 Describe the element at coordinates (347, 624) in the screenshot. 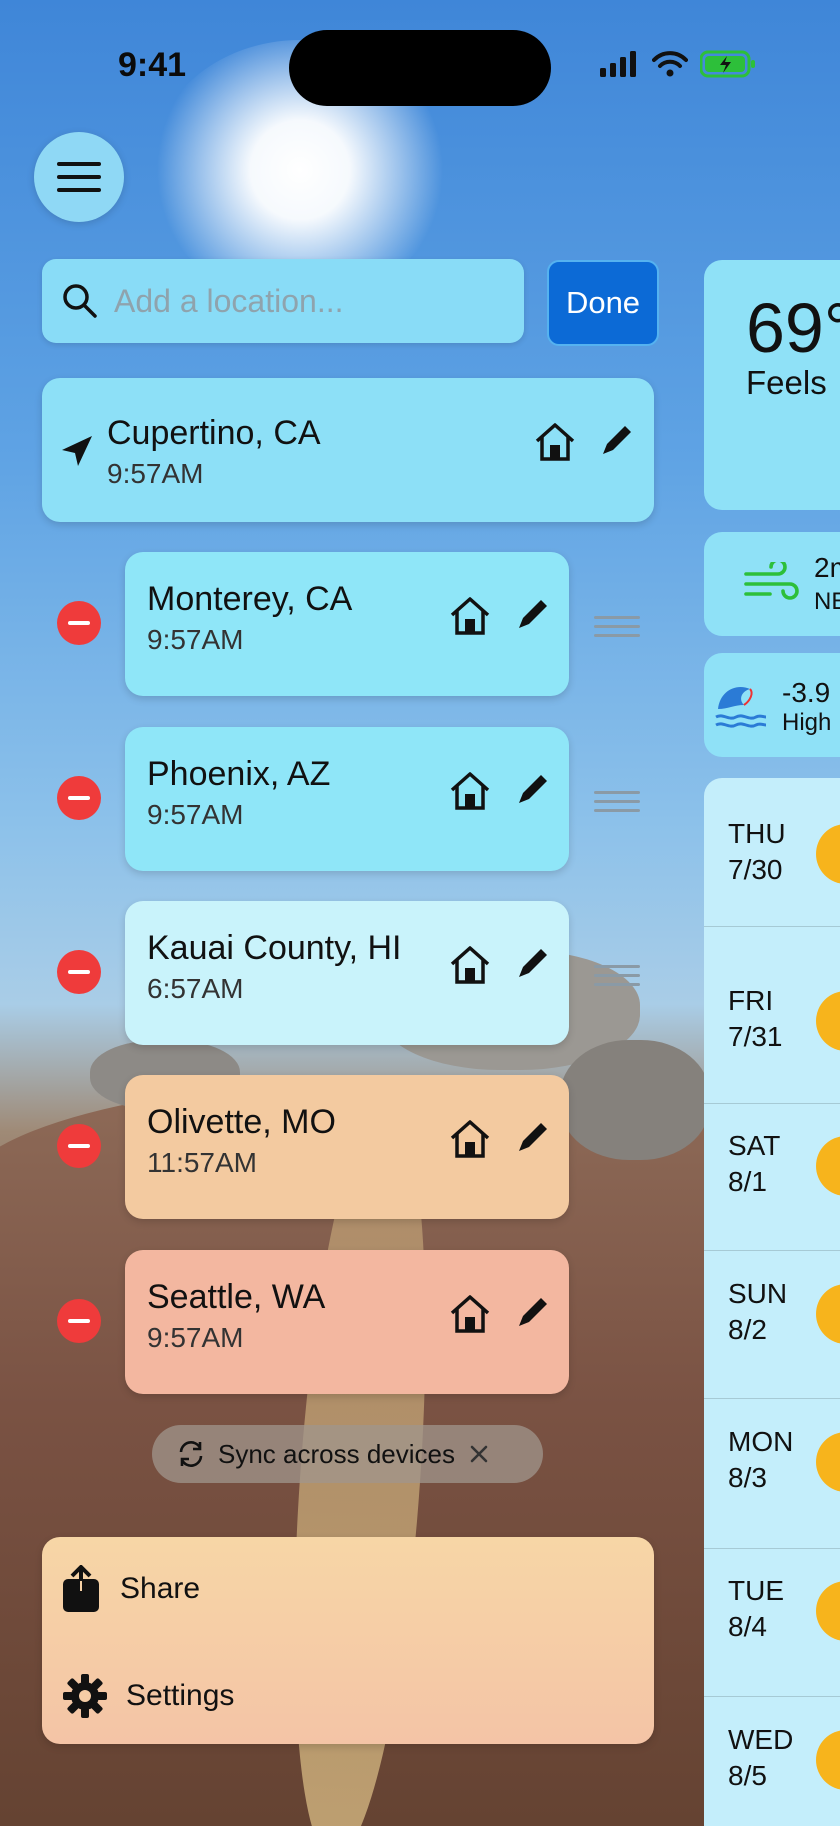

I see `location-card: Monterey, CA 9:57AM` at that location.